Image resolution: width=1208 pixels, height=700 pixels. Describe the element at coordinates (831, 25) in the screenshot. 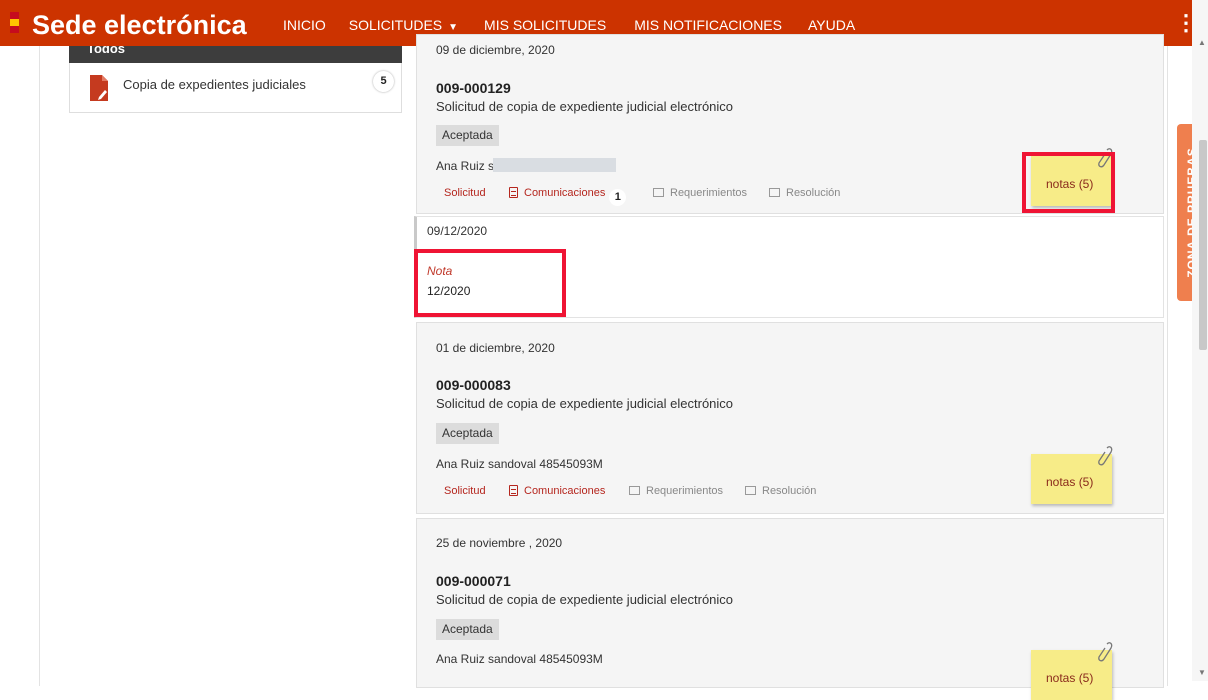

I see `nav-ayuda: AYUDA` at that location.